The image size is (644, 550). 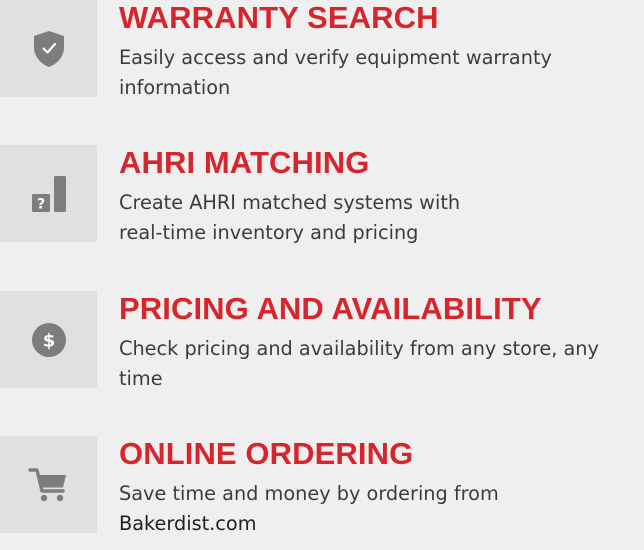 What do you see at coordinates (279, 17) in the screenshot?
I see `warranty-search-title: WARRANTY SEARCH` at bounding box center [279, 17].